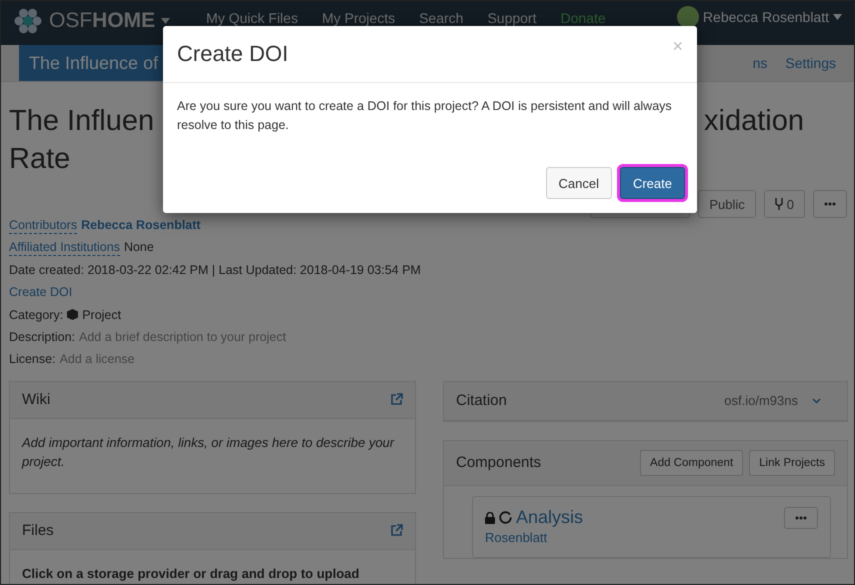  I want to click on nav-link: Donate, so click(583, 18).